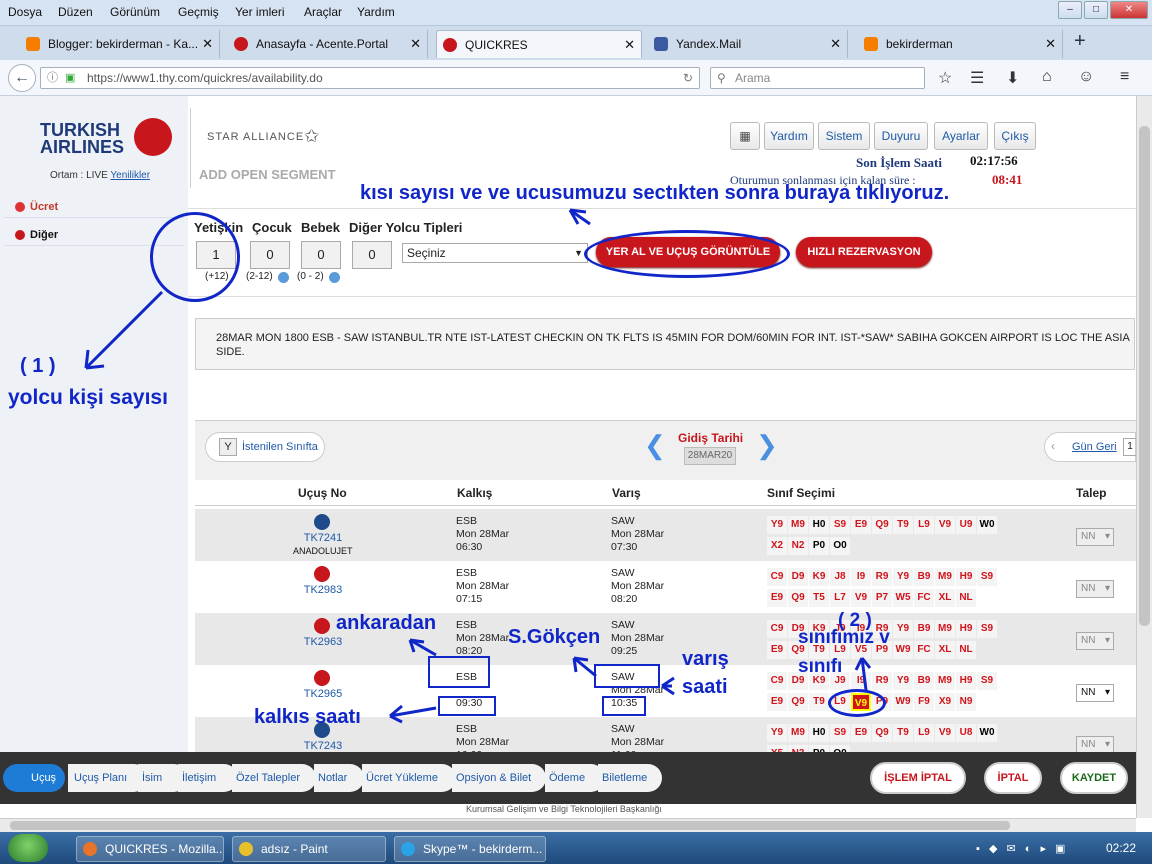 This screenshot has height=864, width=1152. What do you see at coordinates (710, 456) in the screenshot?
I see `departure-date-input: 28MAR20` at bounding box center [710, 456].